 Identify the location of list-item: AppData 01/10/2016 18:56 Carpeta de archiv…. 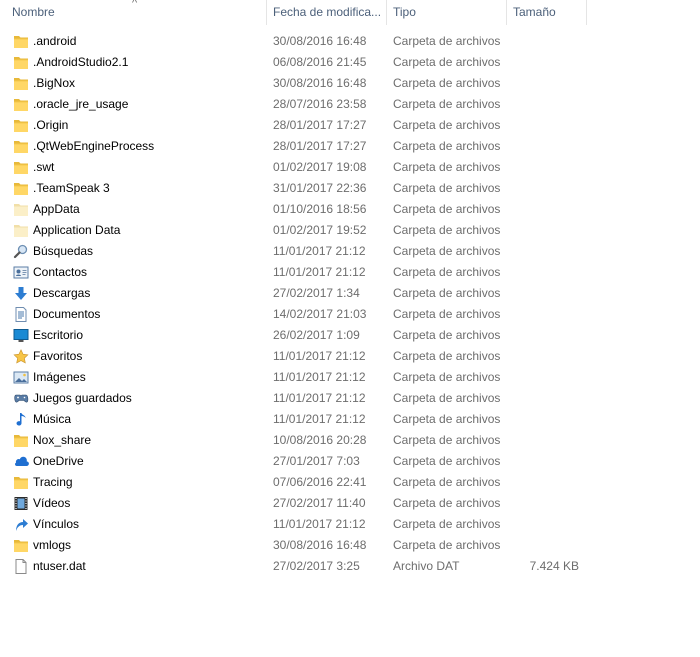
(350, 209).